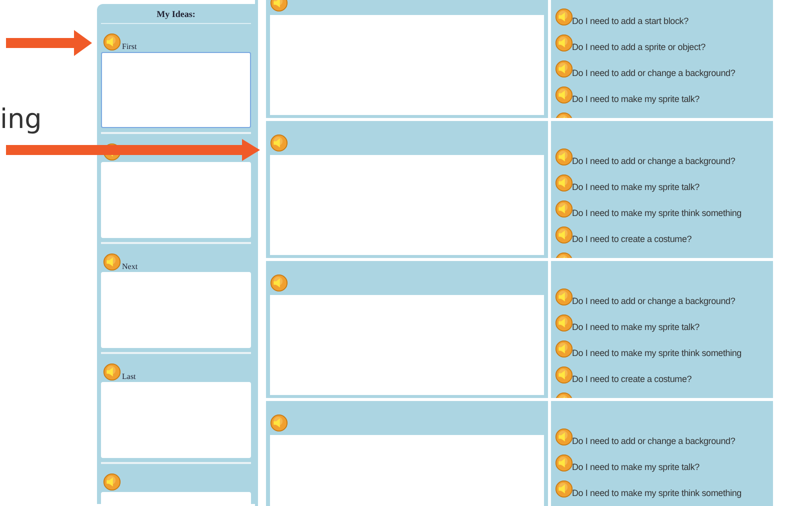 This screenshot has width=786, height=506. I want to click on panel-title: My Ideas:, so click(176, 15).